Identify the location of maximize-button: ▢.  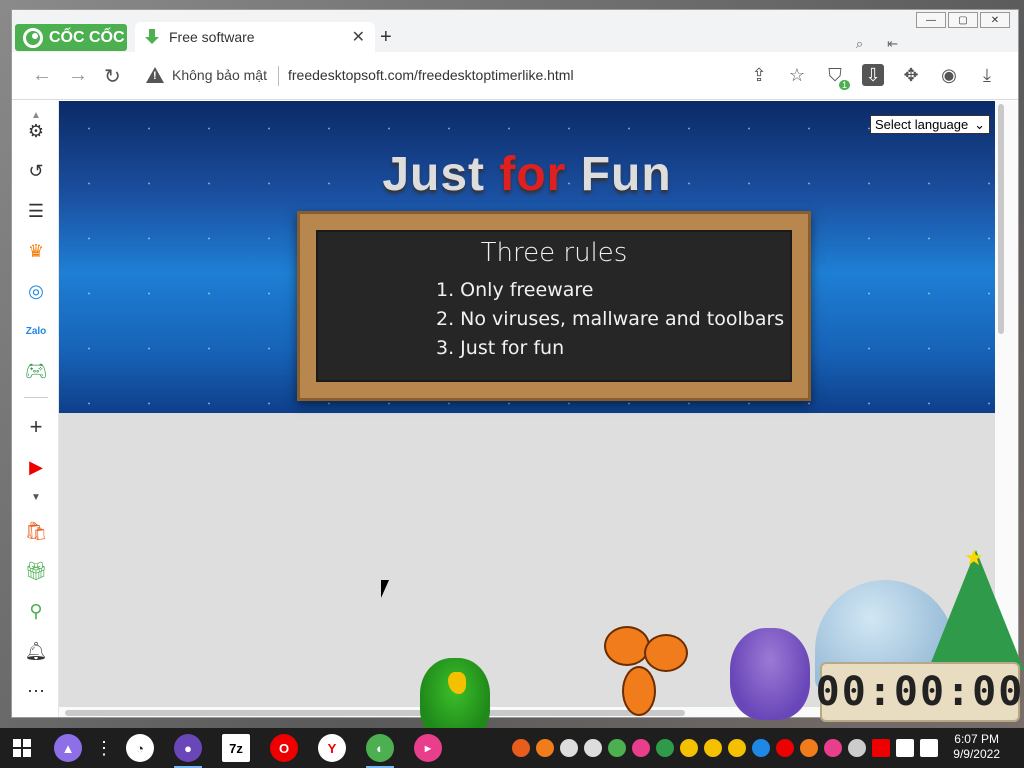
(963, 20).